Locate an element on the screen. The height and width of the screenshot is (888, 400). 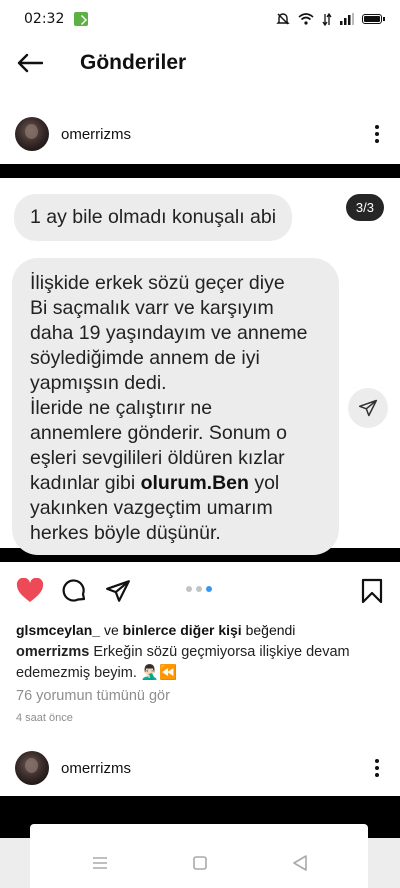
message-bold: olurum.Ben is located at coordinates (194, 483).